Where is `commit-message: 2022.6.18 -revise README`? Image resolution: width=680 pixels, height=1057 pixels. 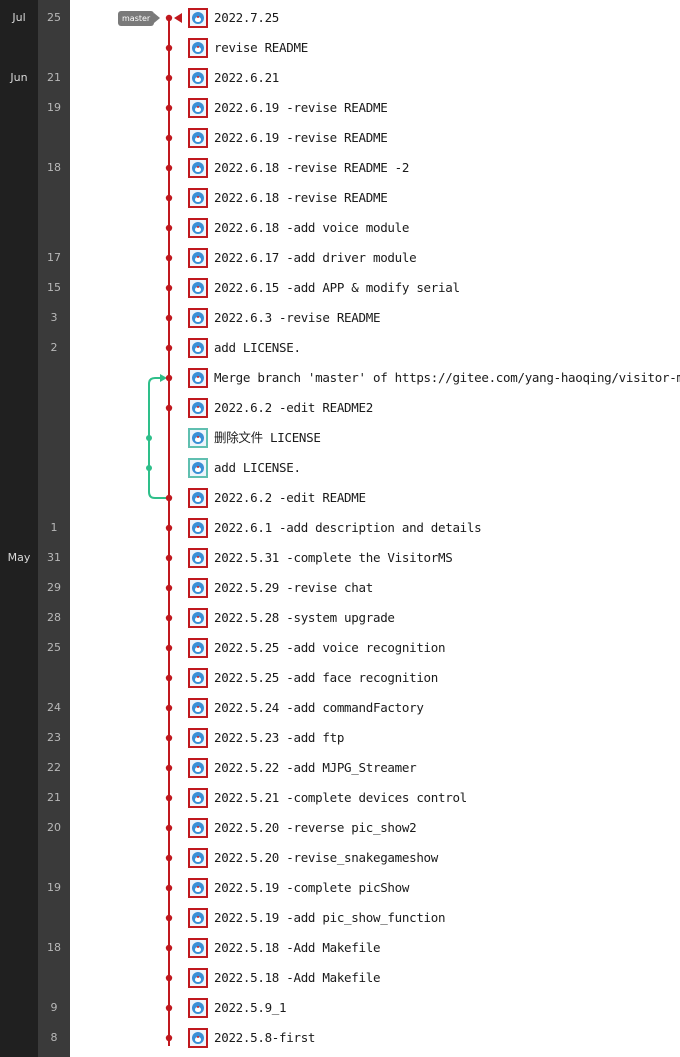
commit-message: 2022.6.18 -revise README is located at coordinates (301, 197).